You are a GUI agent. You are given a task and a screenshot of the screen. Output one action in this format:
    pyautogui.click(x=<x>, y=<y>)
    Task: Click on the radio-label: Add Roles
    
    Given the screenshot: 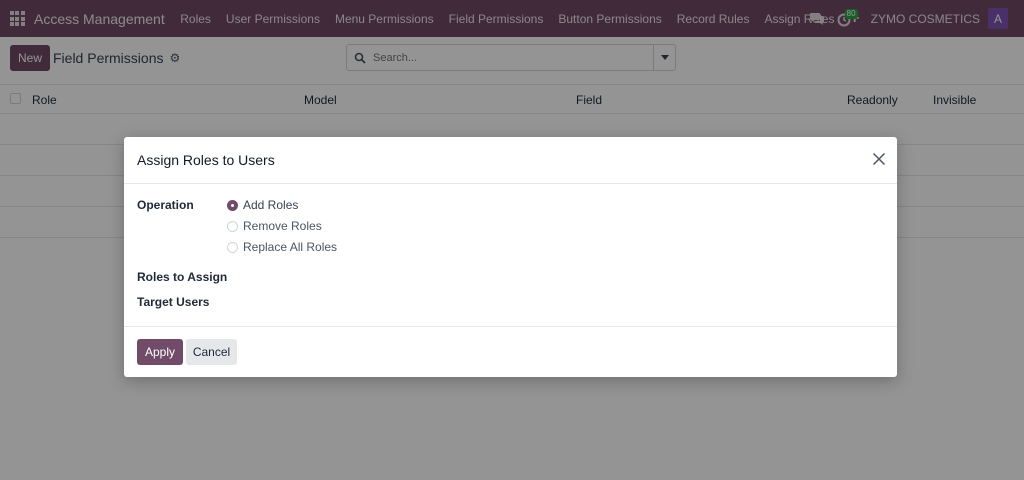 What is the action you would take?
    pyautogui.click(x=271, y=205)
    